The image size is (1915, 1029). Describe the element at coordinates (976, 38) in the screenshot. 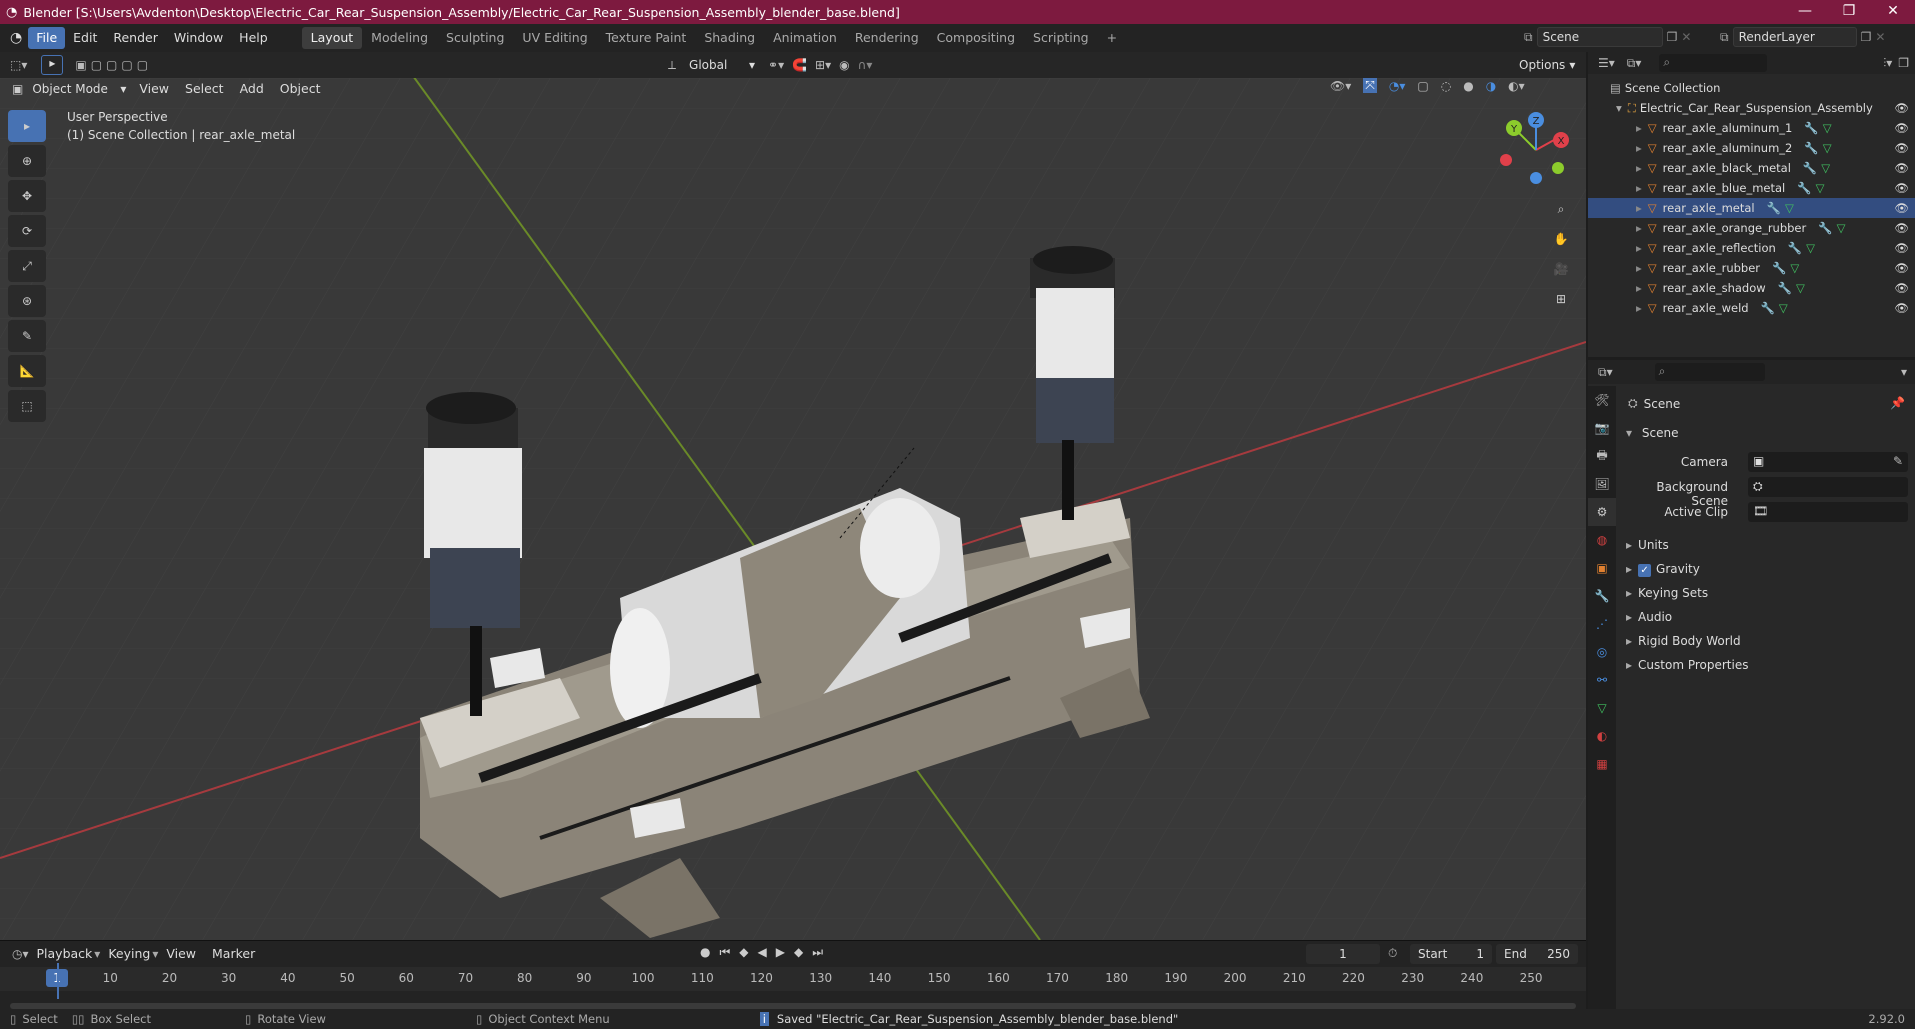

I see `tab-compositing: Compositing` at that location.